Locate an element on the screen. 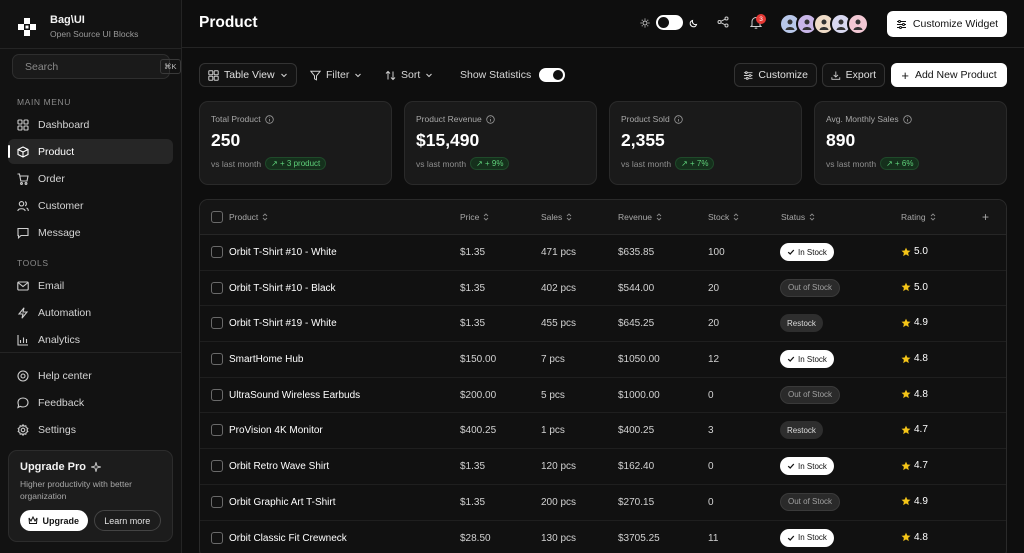 This screenshot has height=553, width=1024. cart-icon is located at coordinates (23, 178).